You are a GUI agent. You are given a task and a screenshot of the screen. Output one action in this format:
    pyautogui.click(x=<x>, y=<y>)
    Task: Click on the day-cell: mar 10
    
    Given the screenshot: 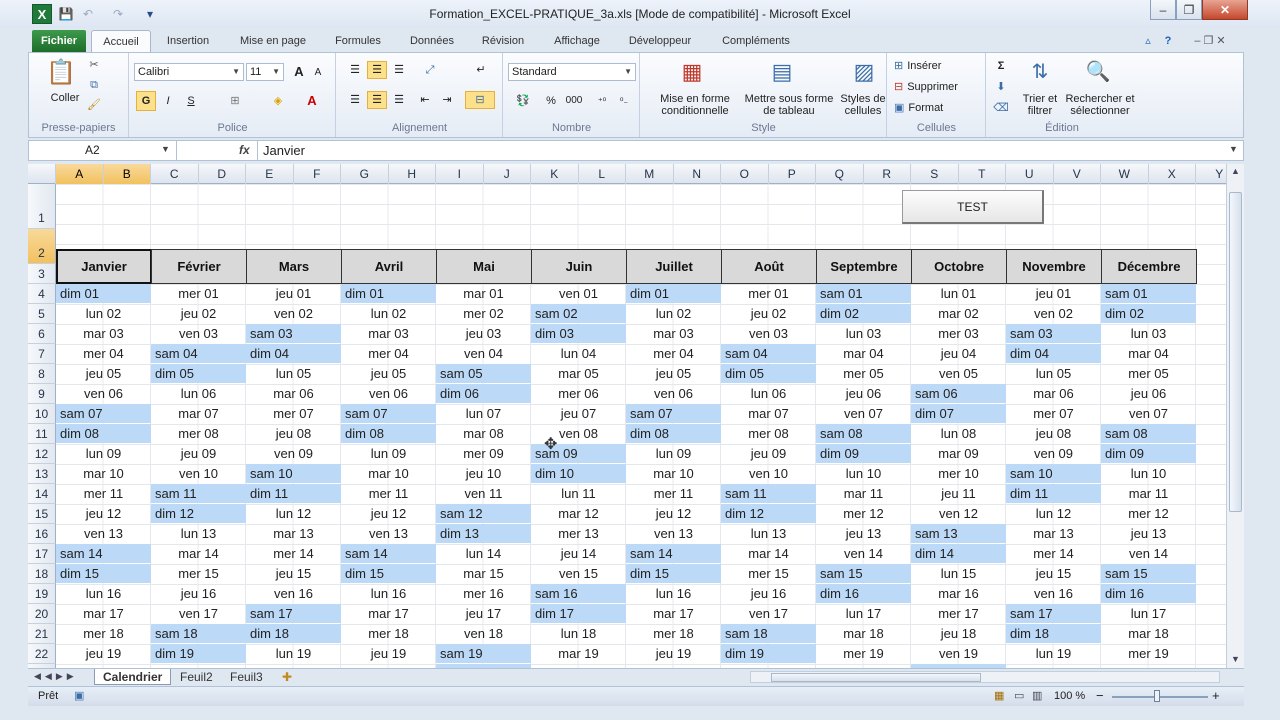 What is the action you would take?
    pyautogui.click(x=673, y=473)
    